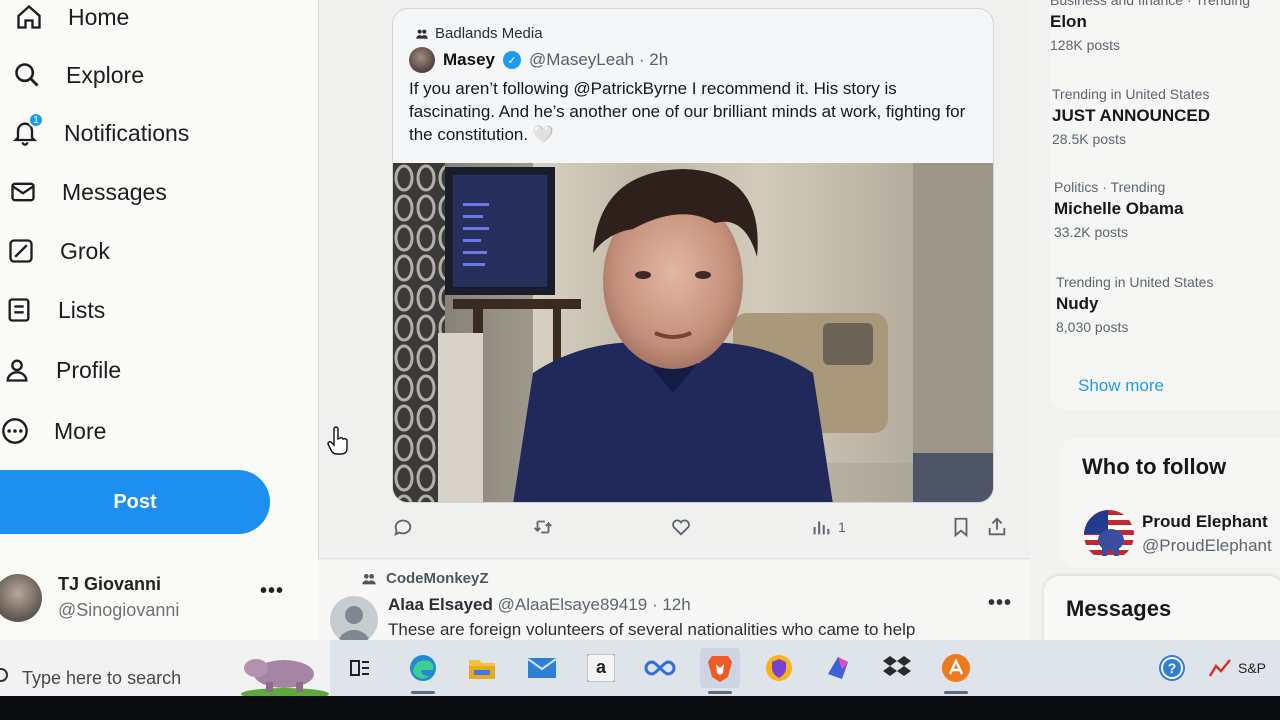 The image size is (1280, 720). What do you see at coordinates (27, 130) in the screenshot?
I see `bell-icon: 1` at bounding box center [27, 130].